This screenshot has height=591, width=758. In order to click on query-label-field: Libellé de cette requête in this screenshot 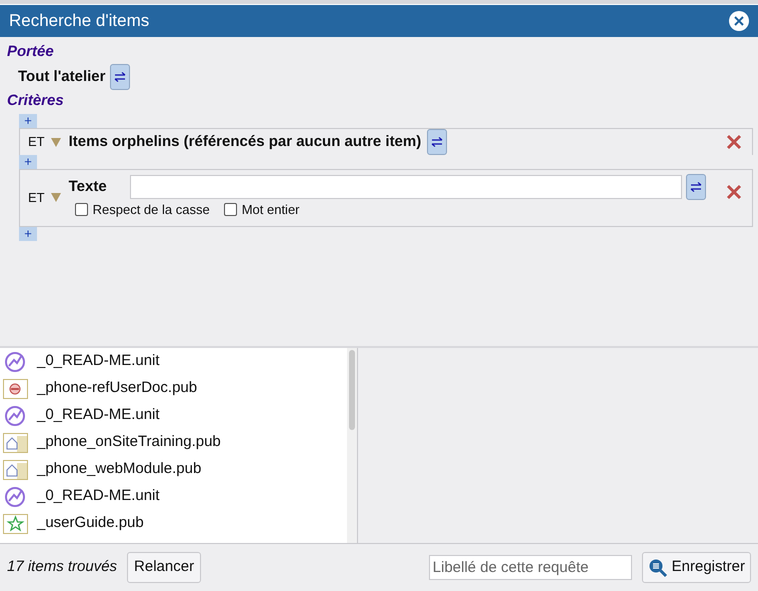, I will do `click(530, 567)`.